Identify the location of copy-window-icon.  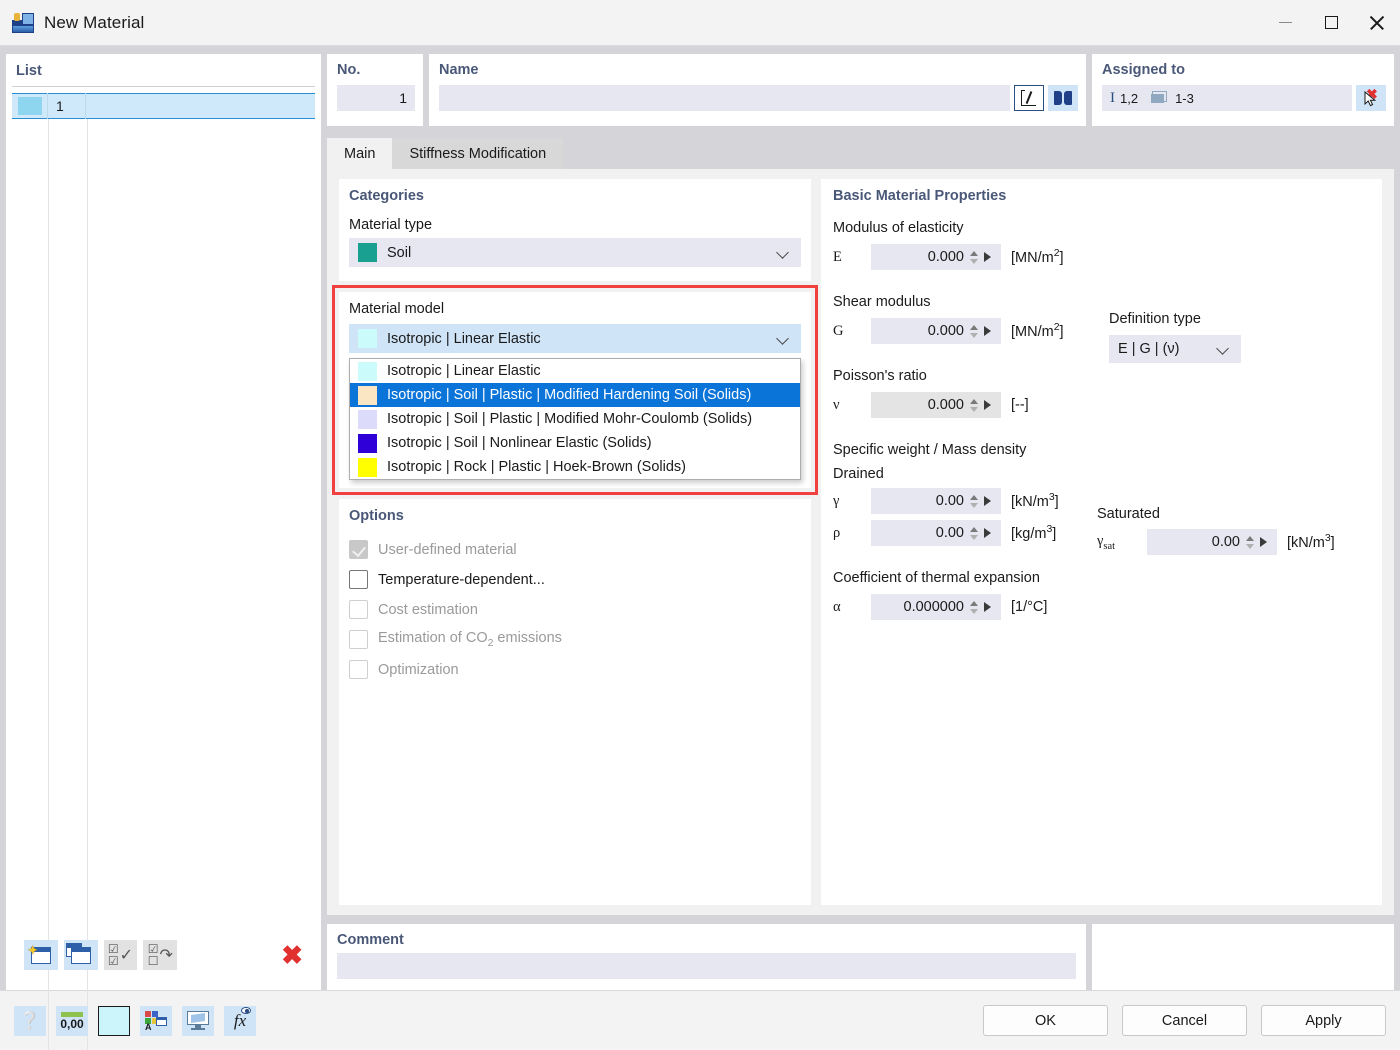
(78, 953).